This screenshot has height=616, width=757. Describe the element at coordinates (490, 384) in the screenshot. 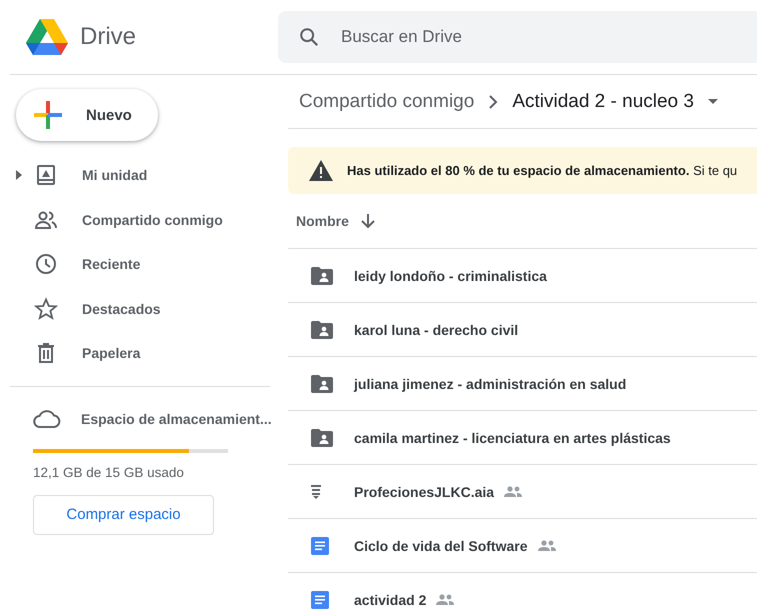

I see `file-name: juliana jimenez - administración en salud` at that location.